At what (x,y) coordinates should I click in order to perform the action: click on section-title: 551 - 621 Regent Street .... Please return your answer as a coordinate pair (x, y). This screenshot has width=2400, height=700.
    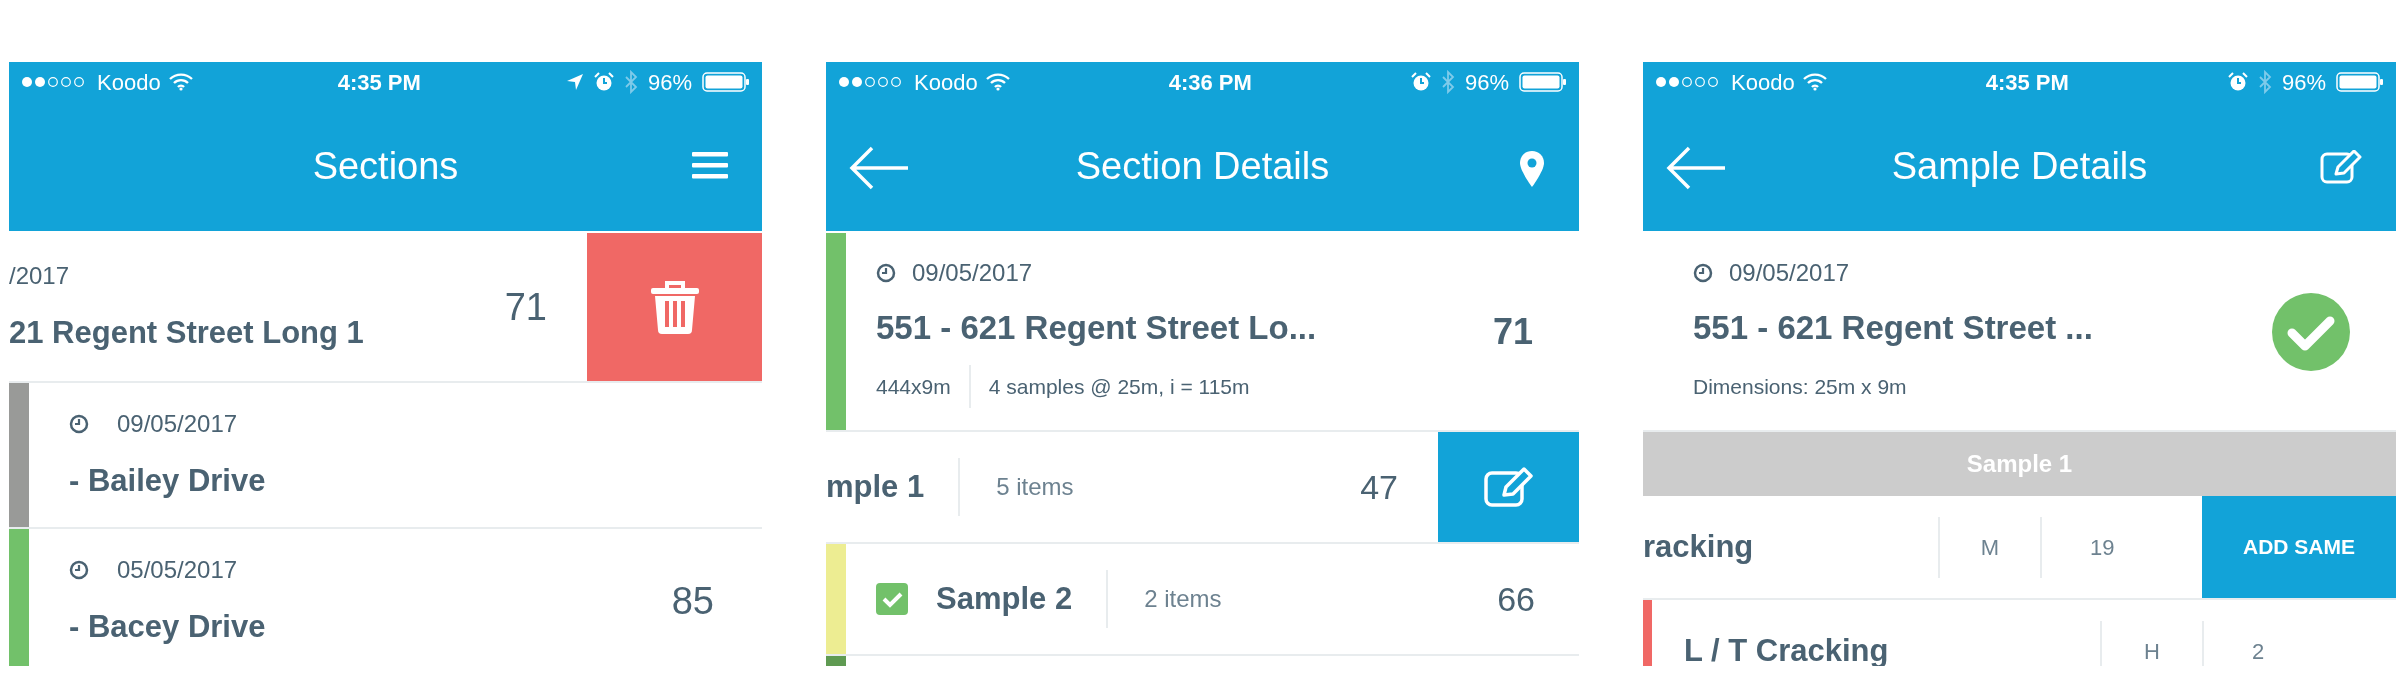
    Looking at the image, I should click on (1893, 328).